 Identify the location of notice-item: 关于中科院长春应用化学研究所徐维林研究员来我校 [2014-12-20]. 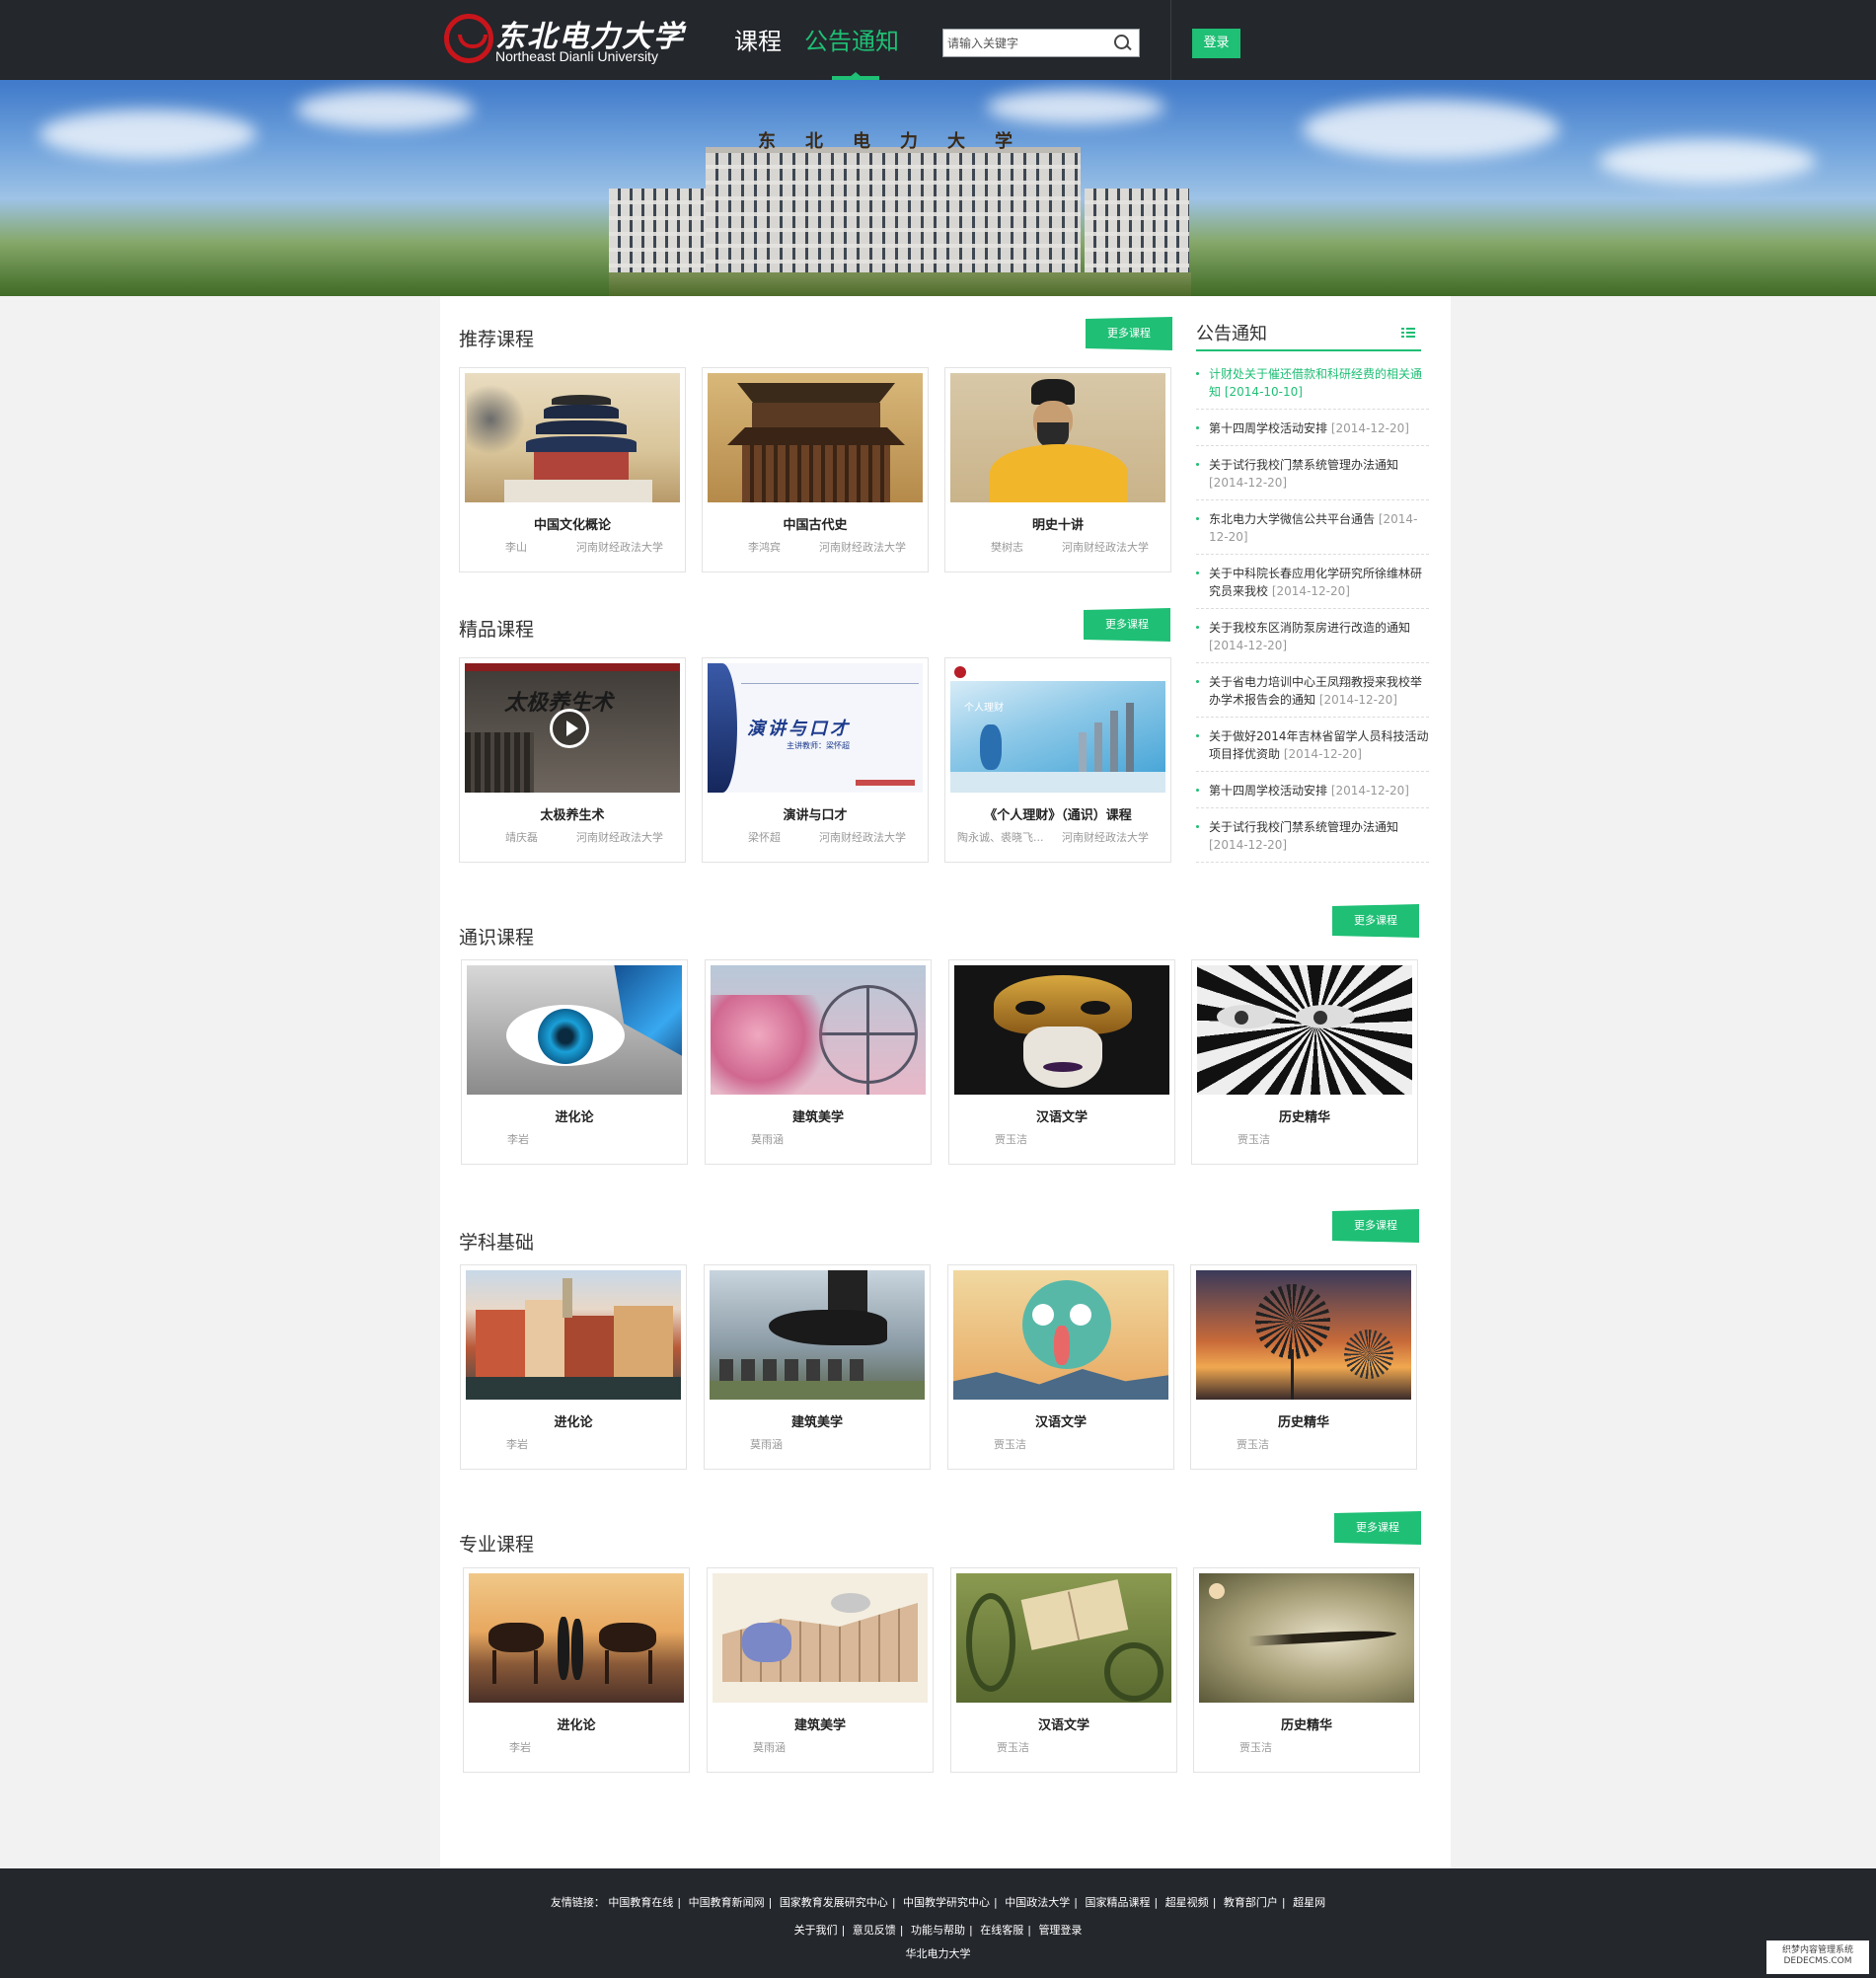
(1312, 586).